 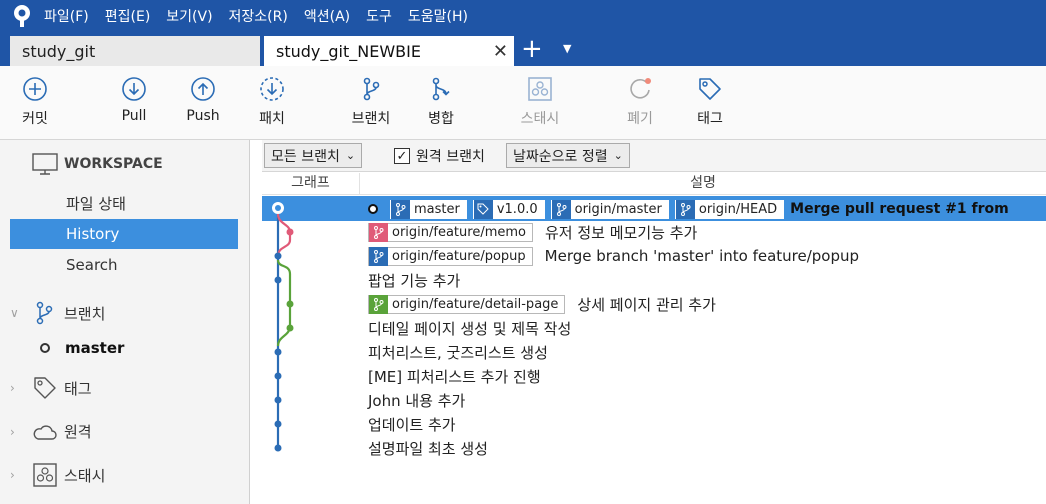 I want to click on branch-ref-feature-memo: origin/feature/memo, so click(x=450, y=232).